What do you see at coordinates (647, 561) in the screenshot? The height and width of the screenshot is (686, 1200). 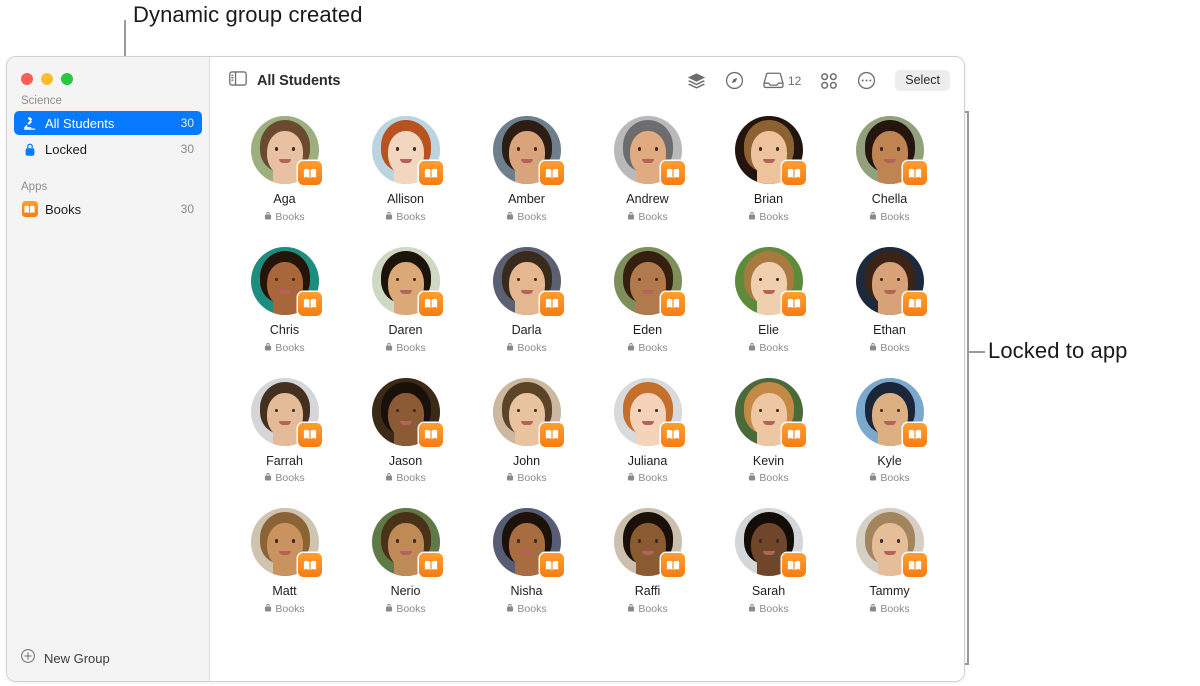 I see `student-card: Raffi Books` at bounding box center [647, 561].